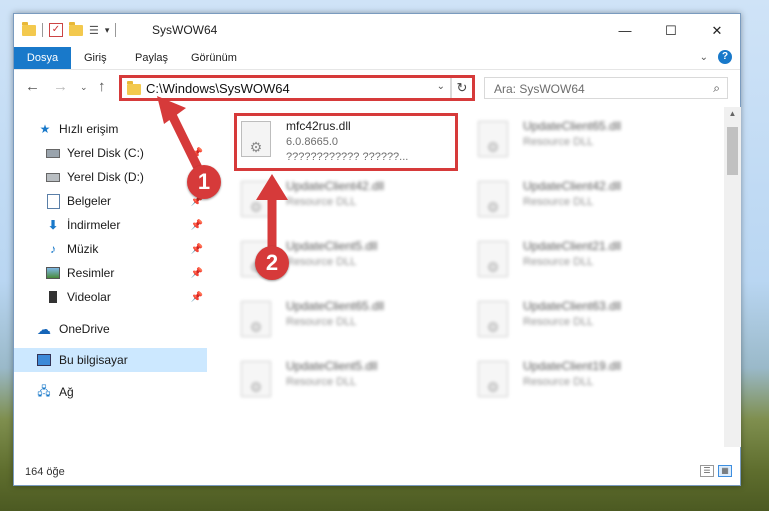 Image resolution: width=769 pixels, height=511 pixels. Describe the element at coordinates (185, 30) in the screenshot. I see `window-title: SysWOW64` at that location.